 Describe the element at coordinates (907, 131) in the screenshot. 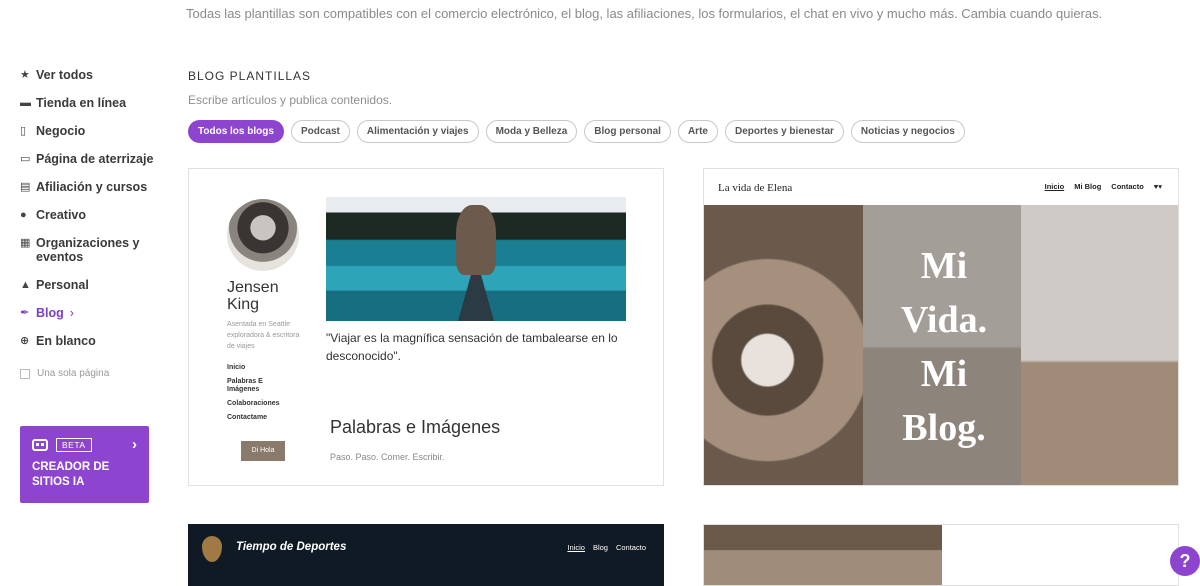

I see `filter-chip-noticias: Noticias y negocios` at that location.